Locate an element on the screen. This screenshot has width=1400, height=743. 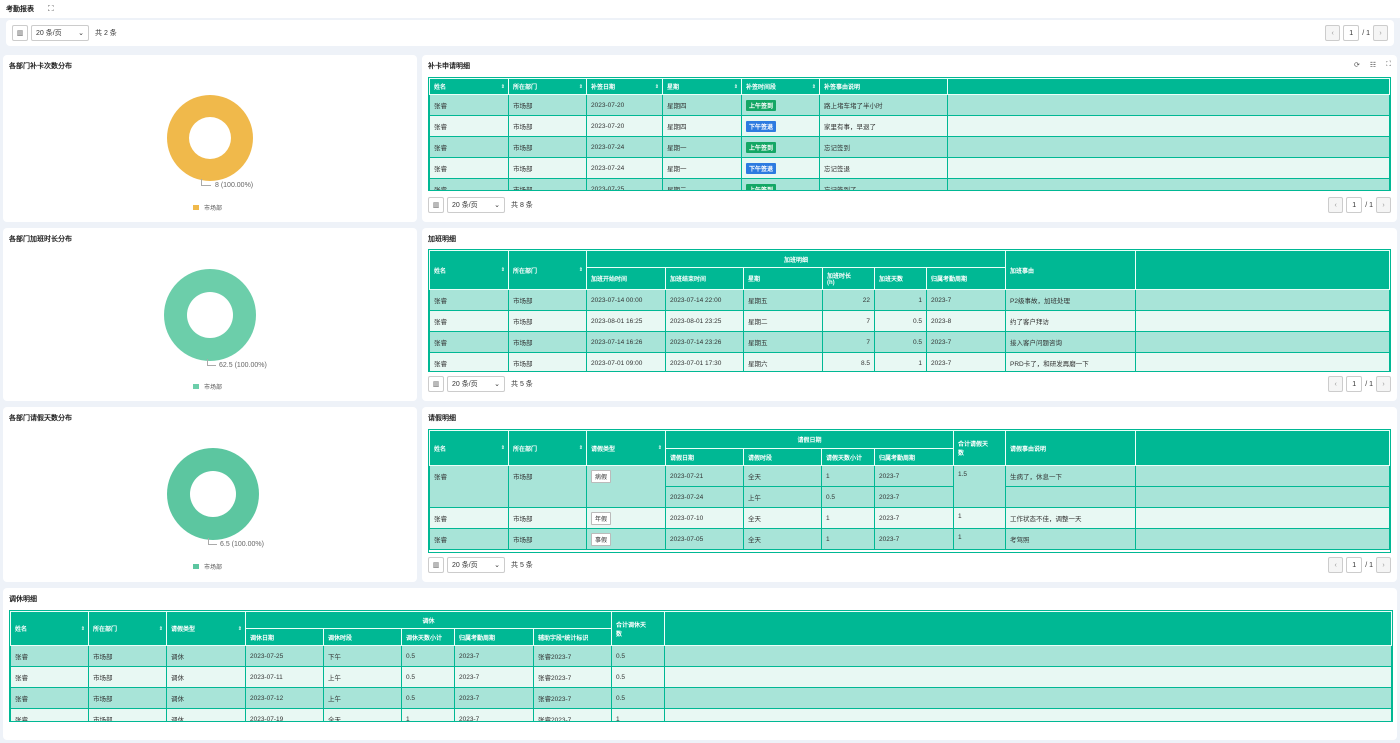
col-header-period: 补签时间段 ⇕ is located at coordinates (780, 86).